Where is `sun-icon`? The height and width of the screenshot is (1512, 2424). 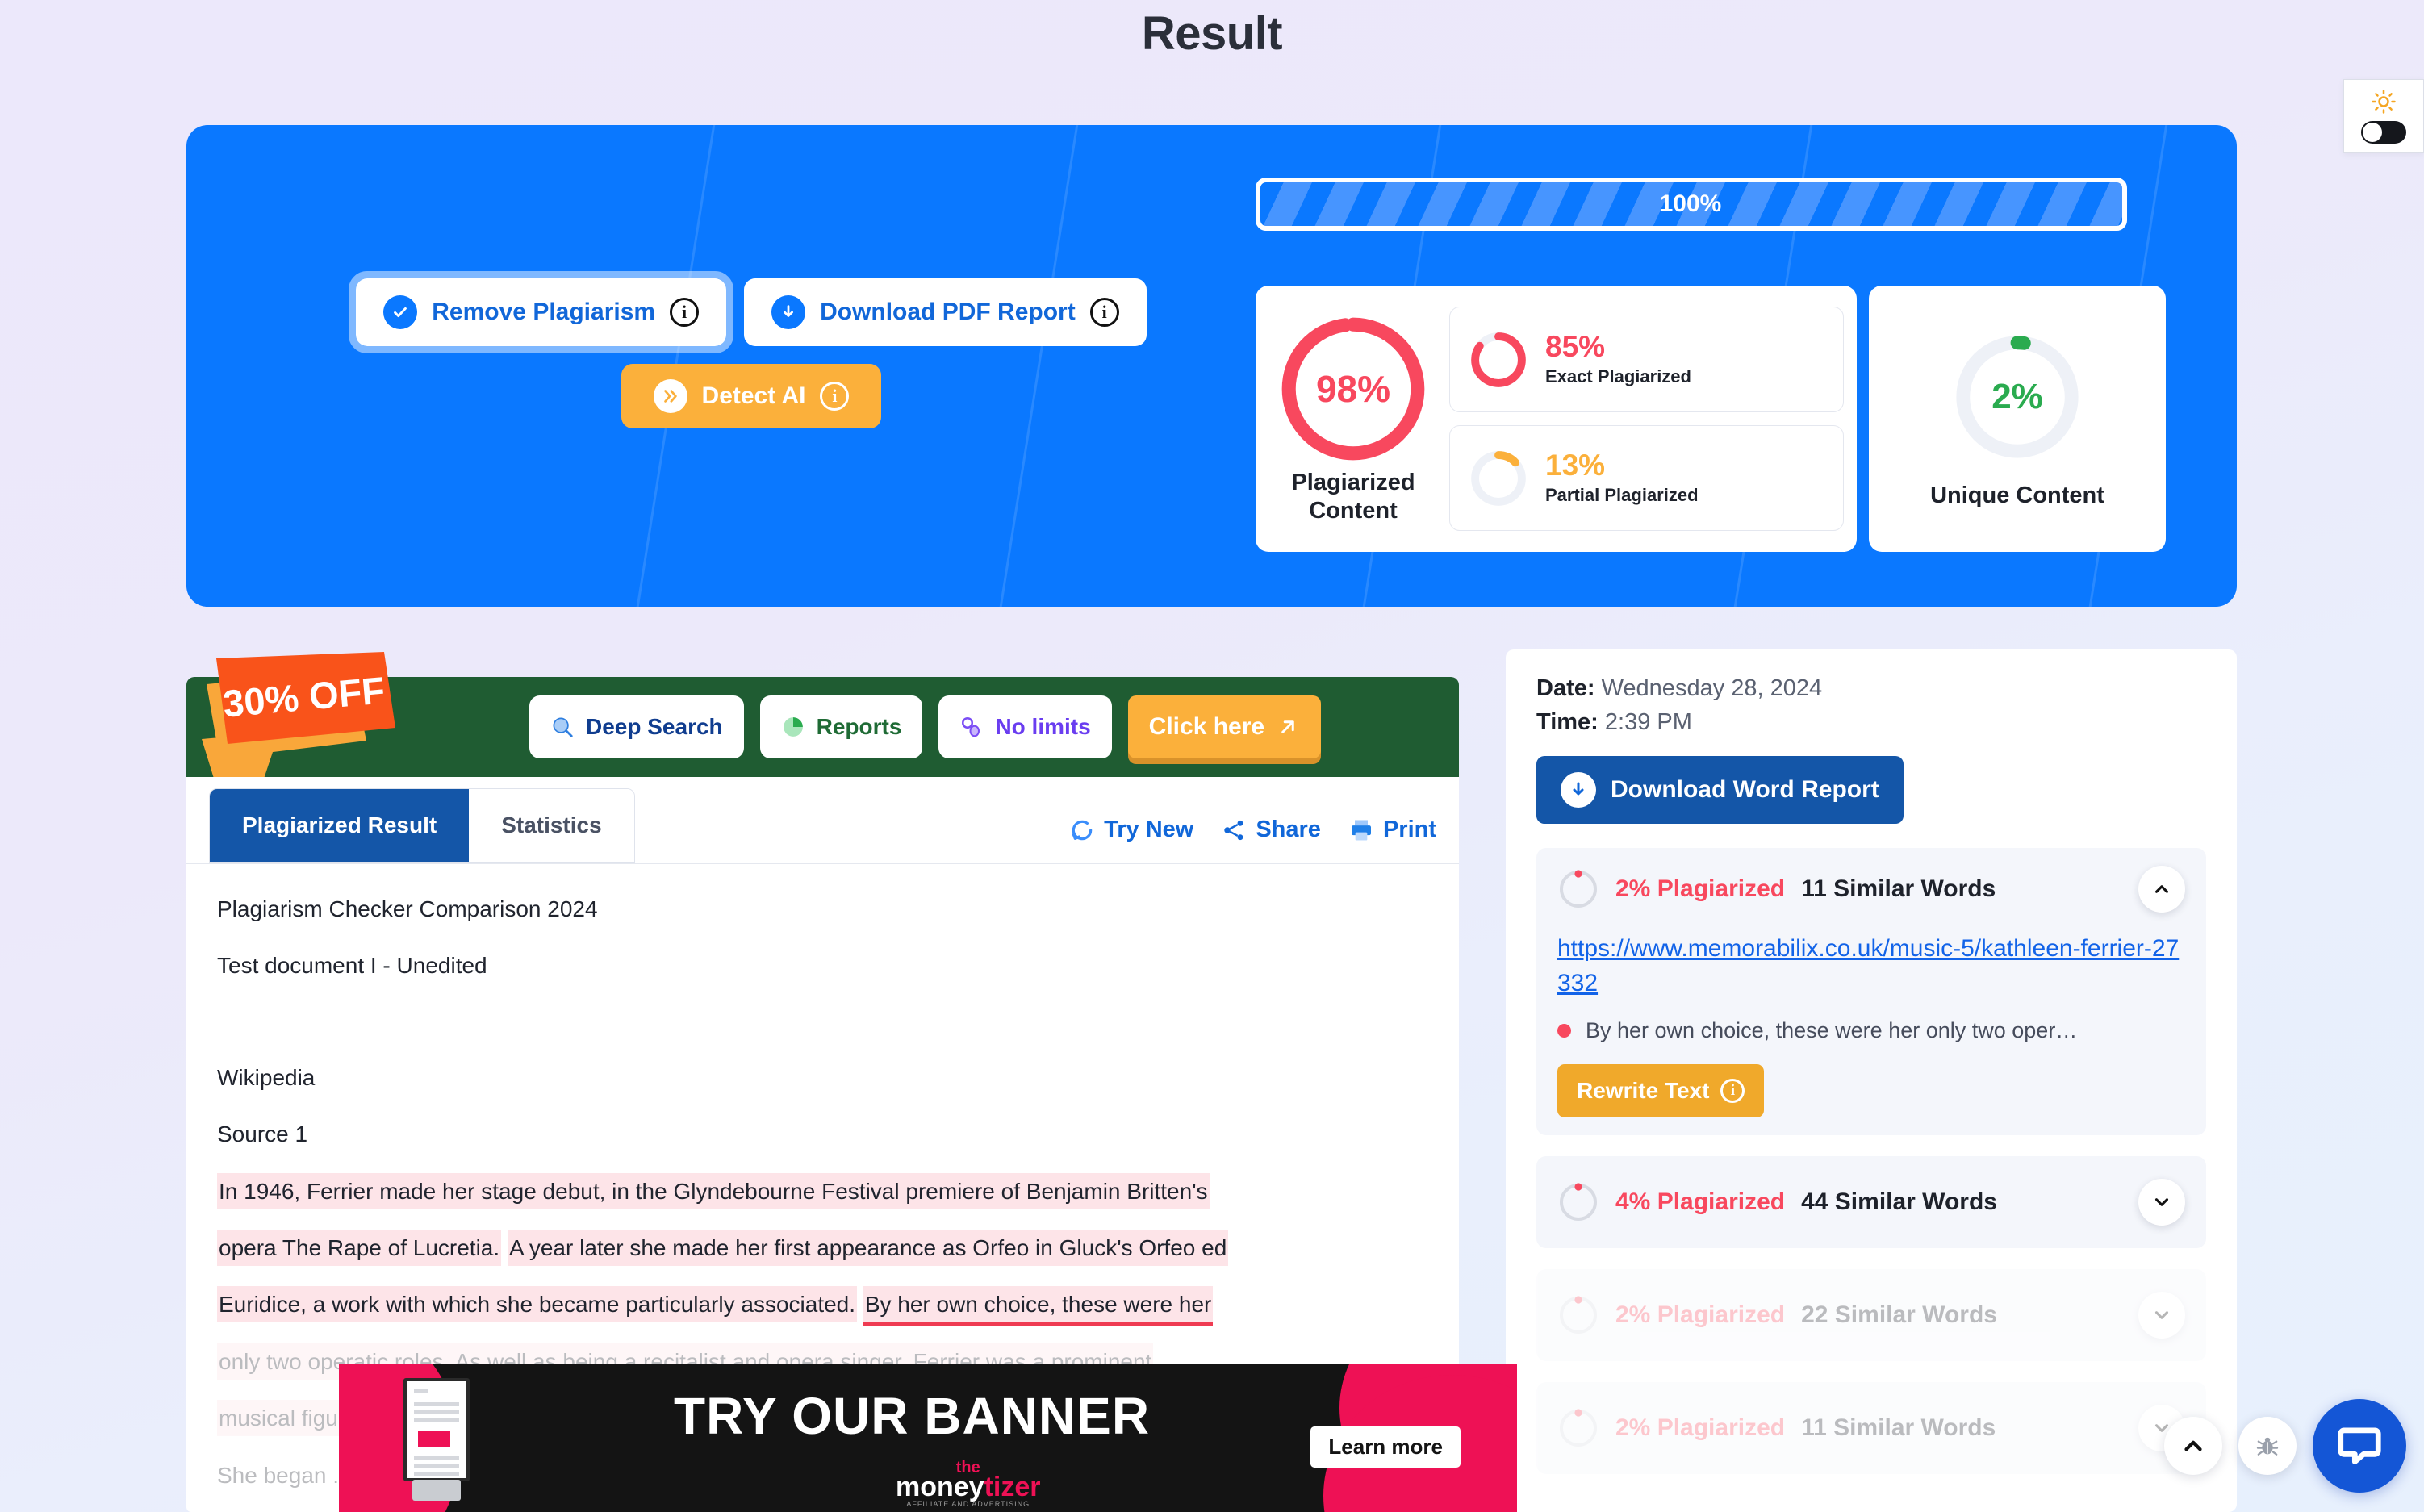 sun-icon is located at coordinates (2384, 101).